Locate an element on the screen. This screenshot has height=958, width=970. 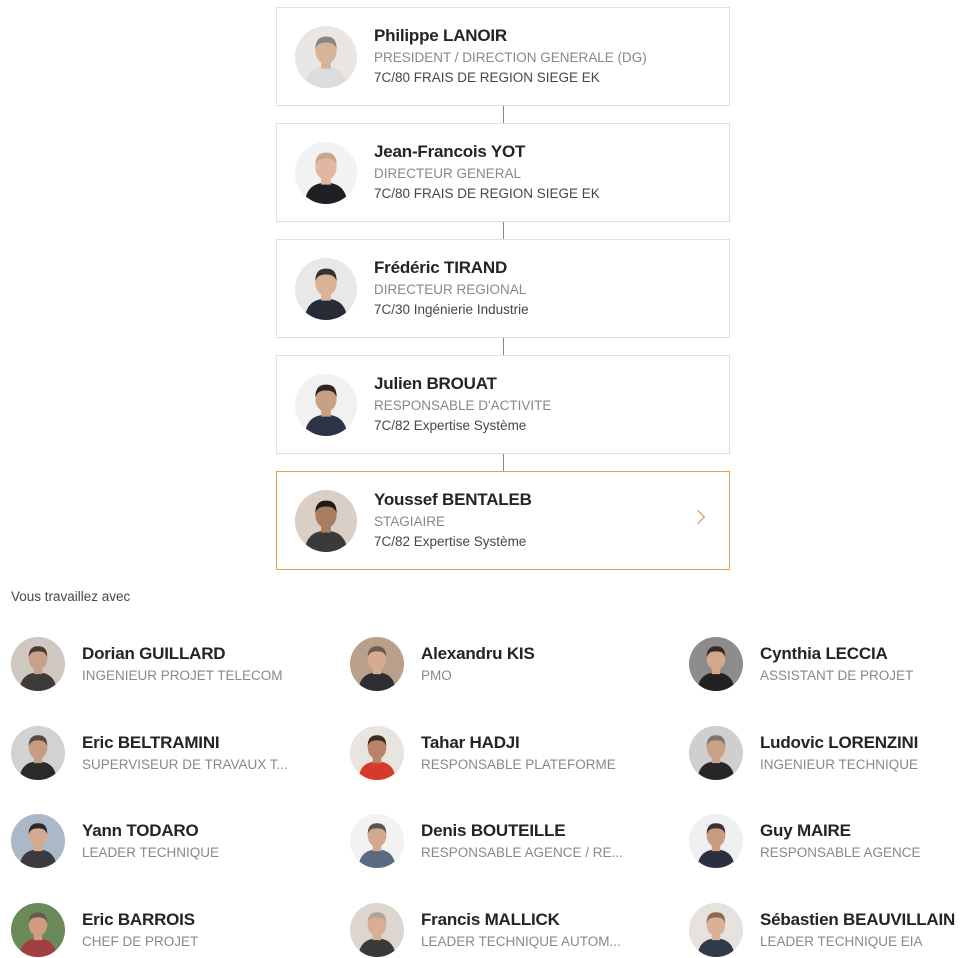
person-info: Guy MAIRE RESPONSABLE AGENCE is located at coordinates (840, 841).